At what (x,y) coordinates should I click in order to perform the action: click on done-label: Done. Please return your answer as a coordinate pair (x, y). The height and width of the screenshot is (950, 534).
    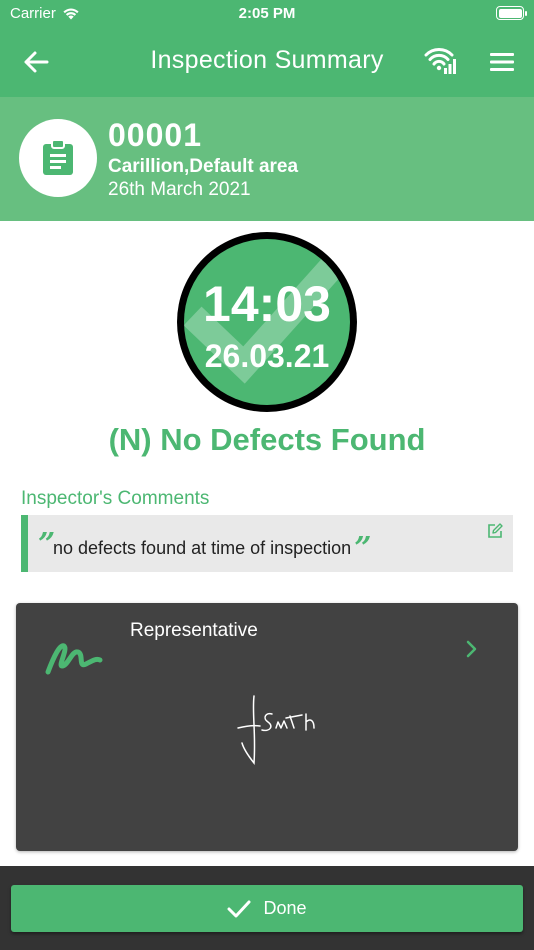
    Looking at the image, I should click on (285, 908).